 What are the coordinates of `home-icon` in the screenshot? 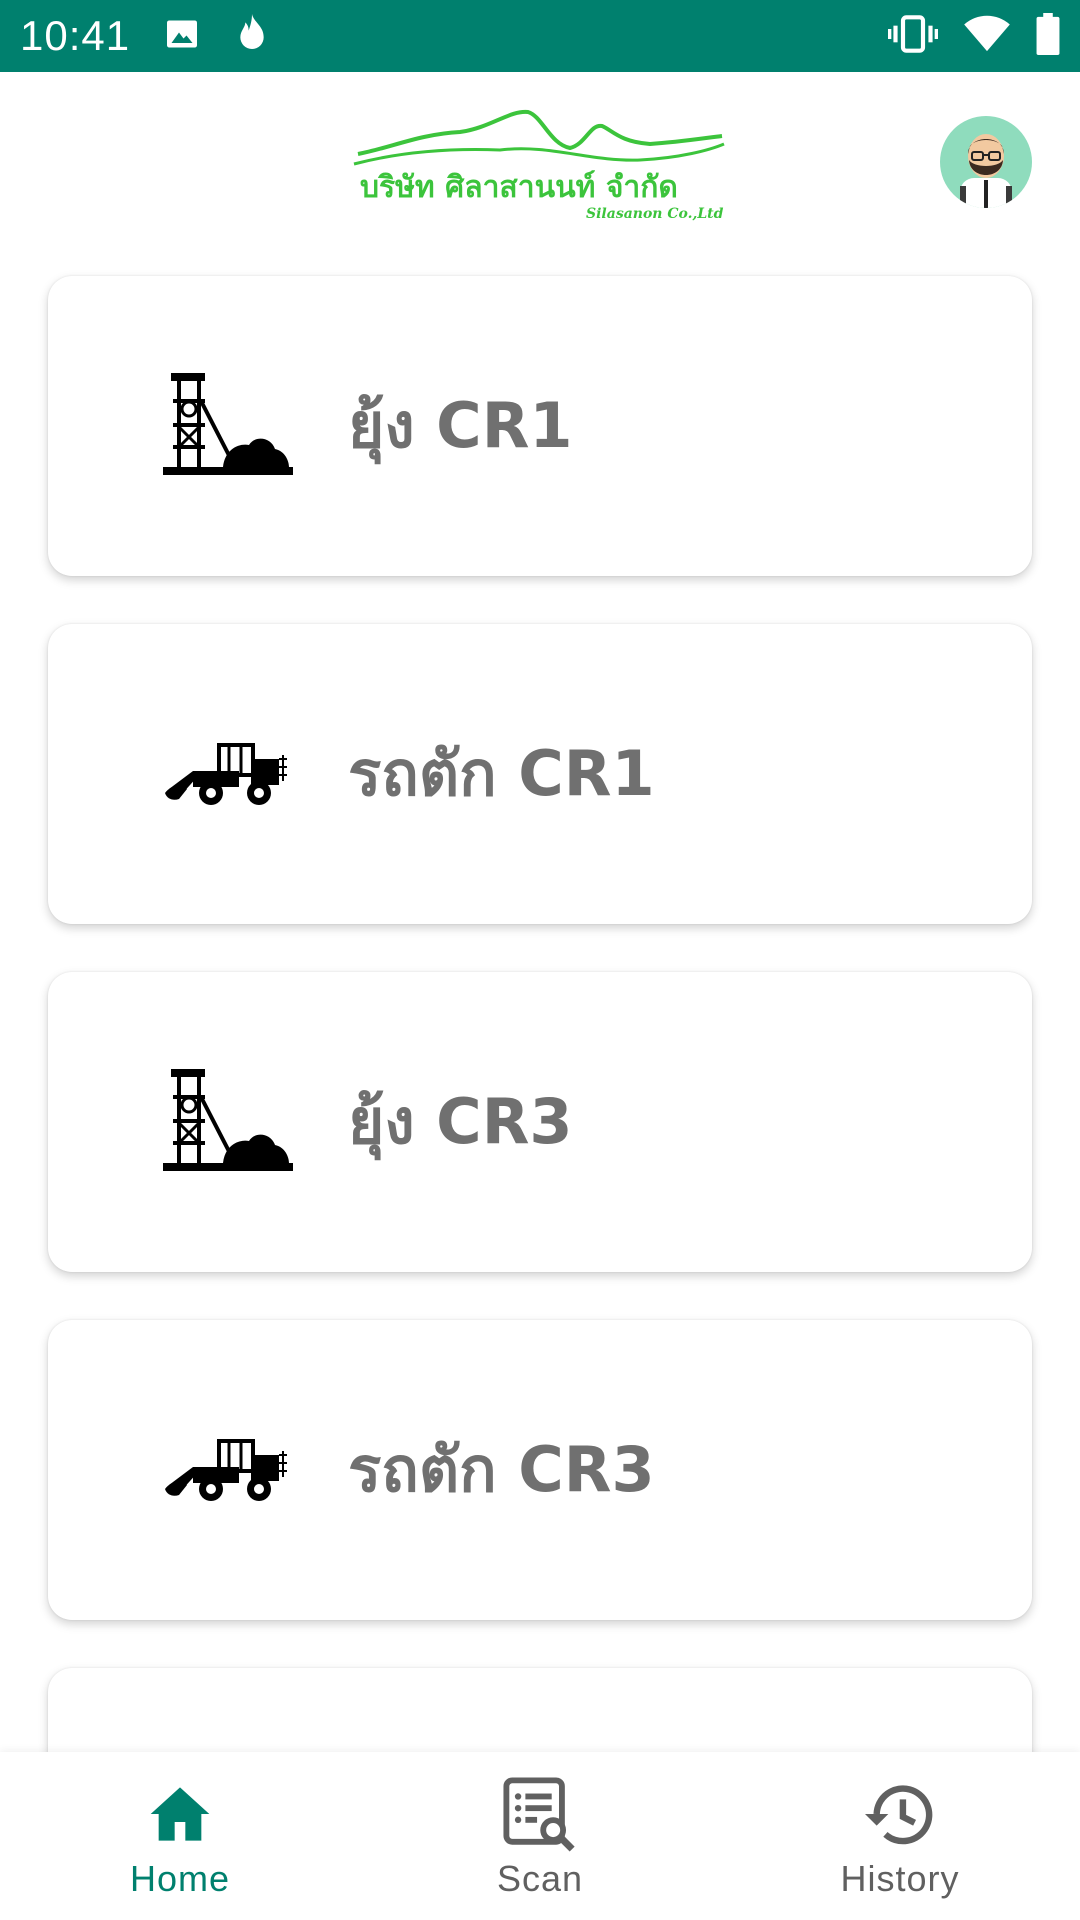 It's located at (180, 1814).